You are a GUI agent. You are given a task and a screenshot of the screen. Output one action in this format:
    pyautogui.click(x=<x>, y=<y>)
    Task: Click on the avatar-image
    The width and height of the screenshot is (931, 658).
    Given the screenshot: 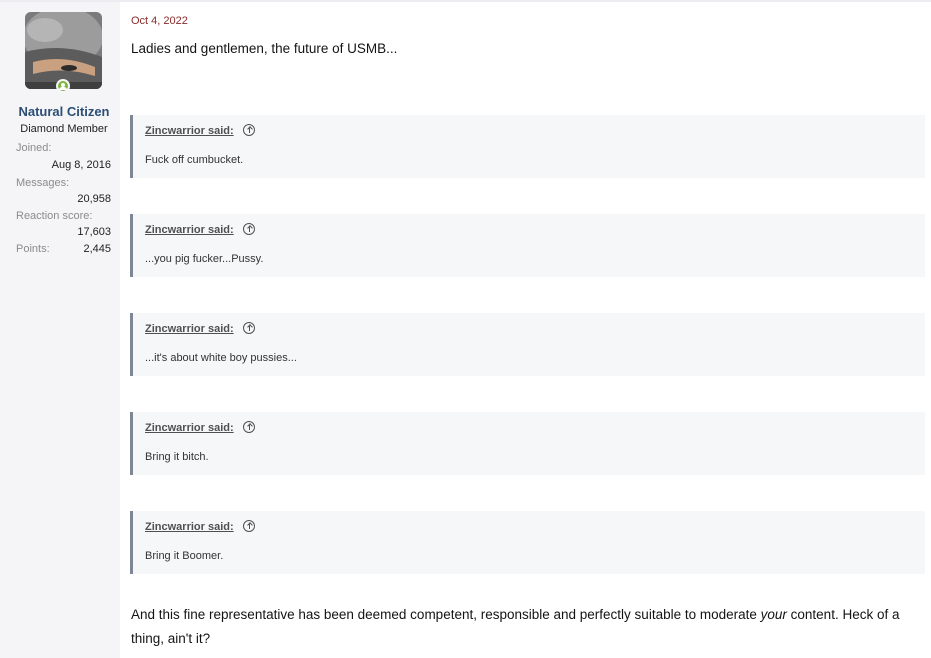 What is the action you would take?
    pyautogui.click(x=63, y=50)
    